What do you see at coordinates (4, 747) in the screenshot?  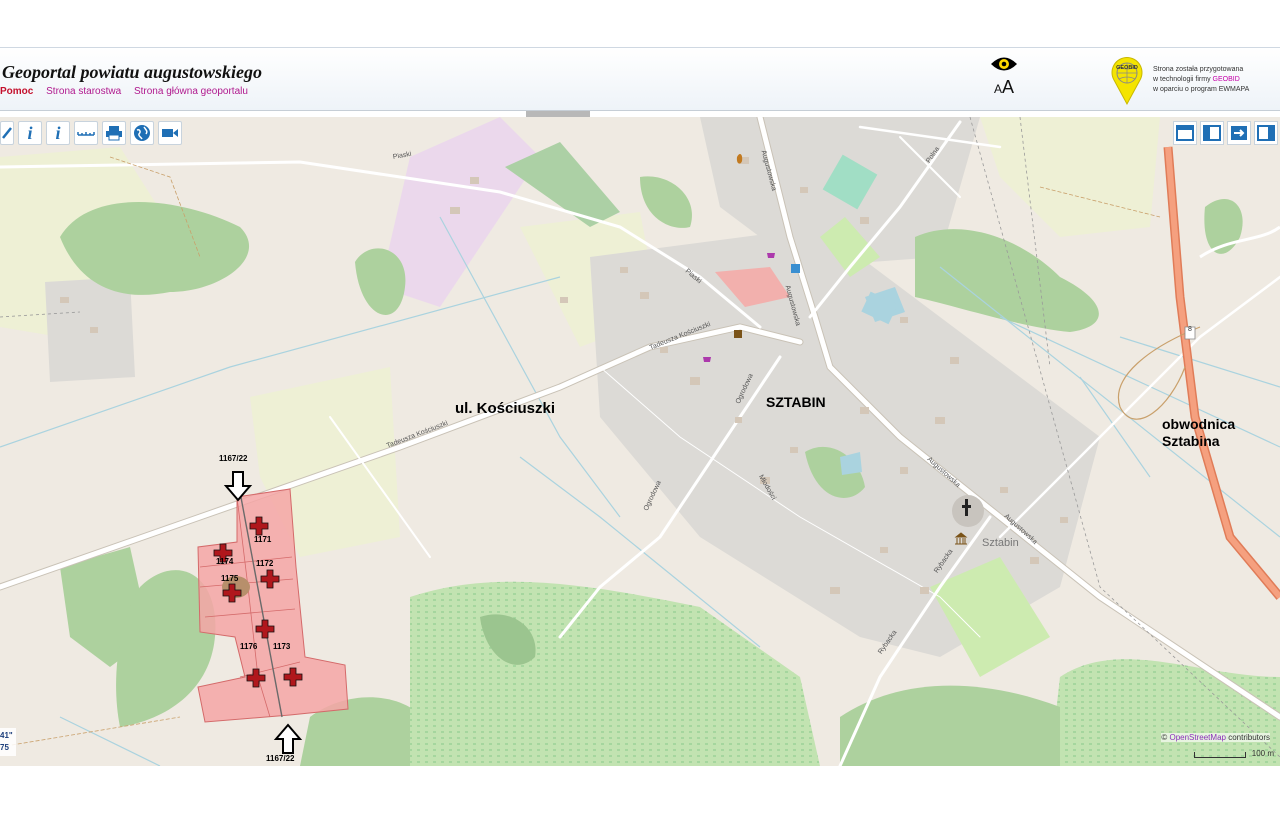 I see `coordinate-line-2: 75` at bounding box center [4, 747].